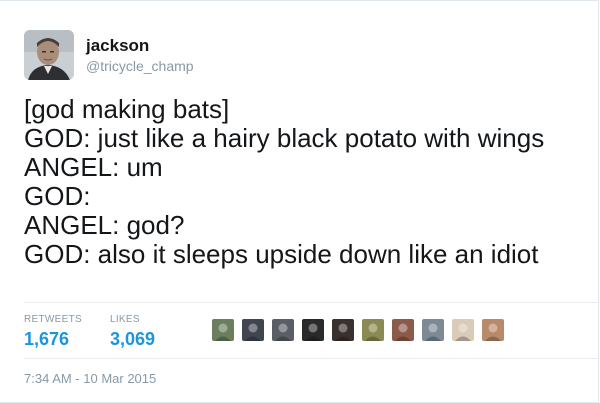 The image size is (600, 403). I want to click on tweet-timestamp: 7:34 AM - 10 Mar 2015, so click(90, 379).